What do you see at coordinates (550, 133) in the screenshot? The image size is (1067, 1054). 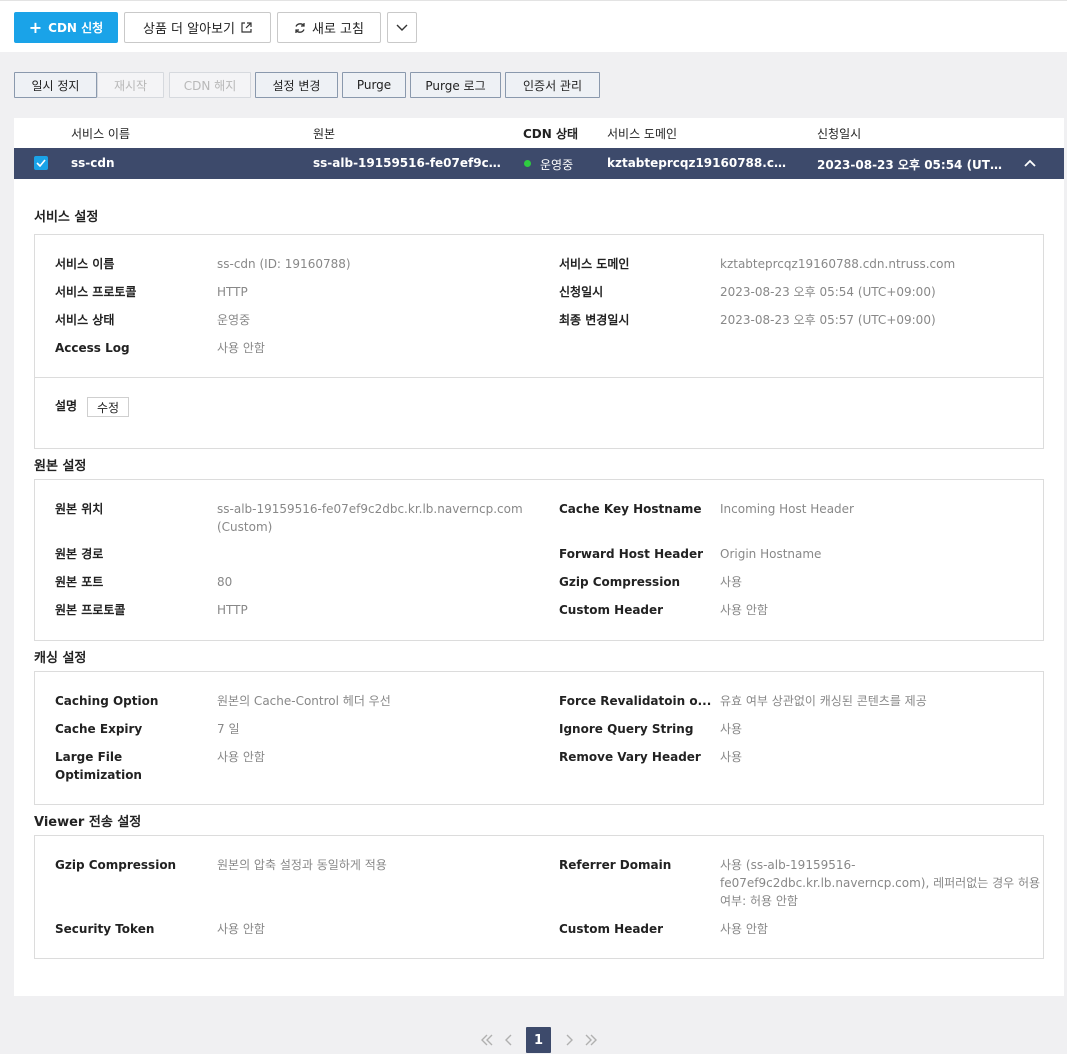 I see `header-cdn-status: CDN 상태` at bounding box center [550, 133].